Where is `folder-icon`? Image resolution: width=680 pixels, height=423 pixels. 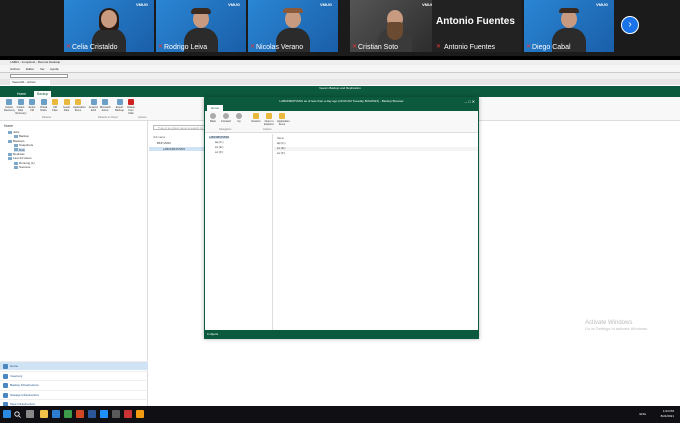 folder-icon is located at coordinates (16, 163).